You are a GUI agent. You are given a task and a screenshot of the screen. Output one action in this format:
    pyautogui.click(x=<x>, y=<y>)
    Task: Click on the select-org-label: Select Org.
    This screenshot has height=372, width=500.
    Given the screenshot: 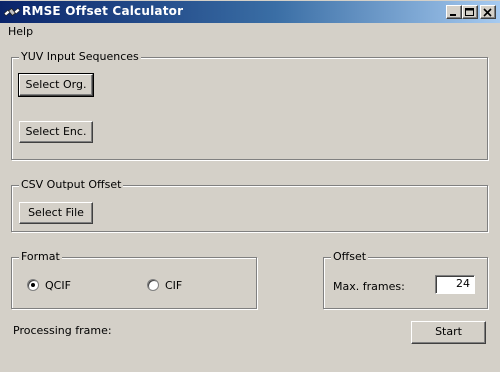 What is the action you would take?
    pyautogui.click(x=56, y=84)
    